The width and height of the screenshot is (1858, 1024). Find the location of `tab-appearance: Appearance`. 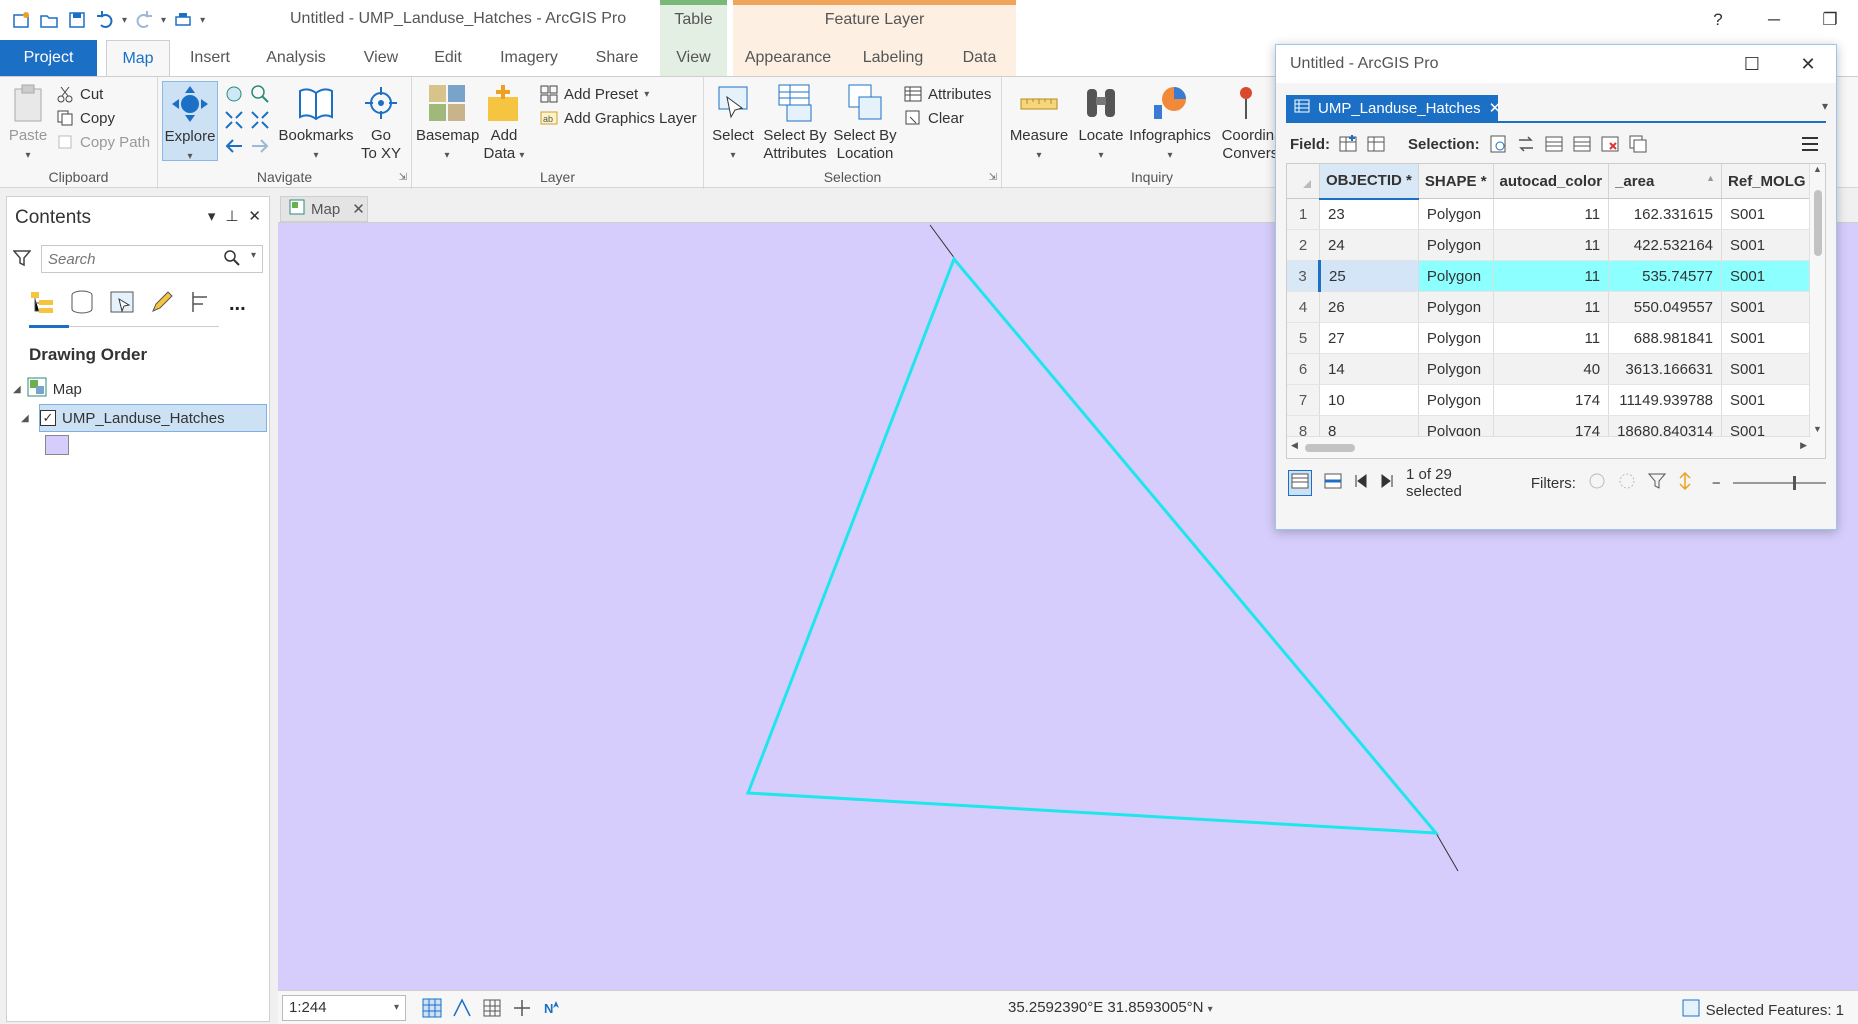

tab-appearance: Appearance is located at coordinates (788, 58).